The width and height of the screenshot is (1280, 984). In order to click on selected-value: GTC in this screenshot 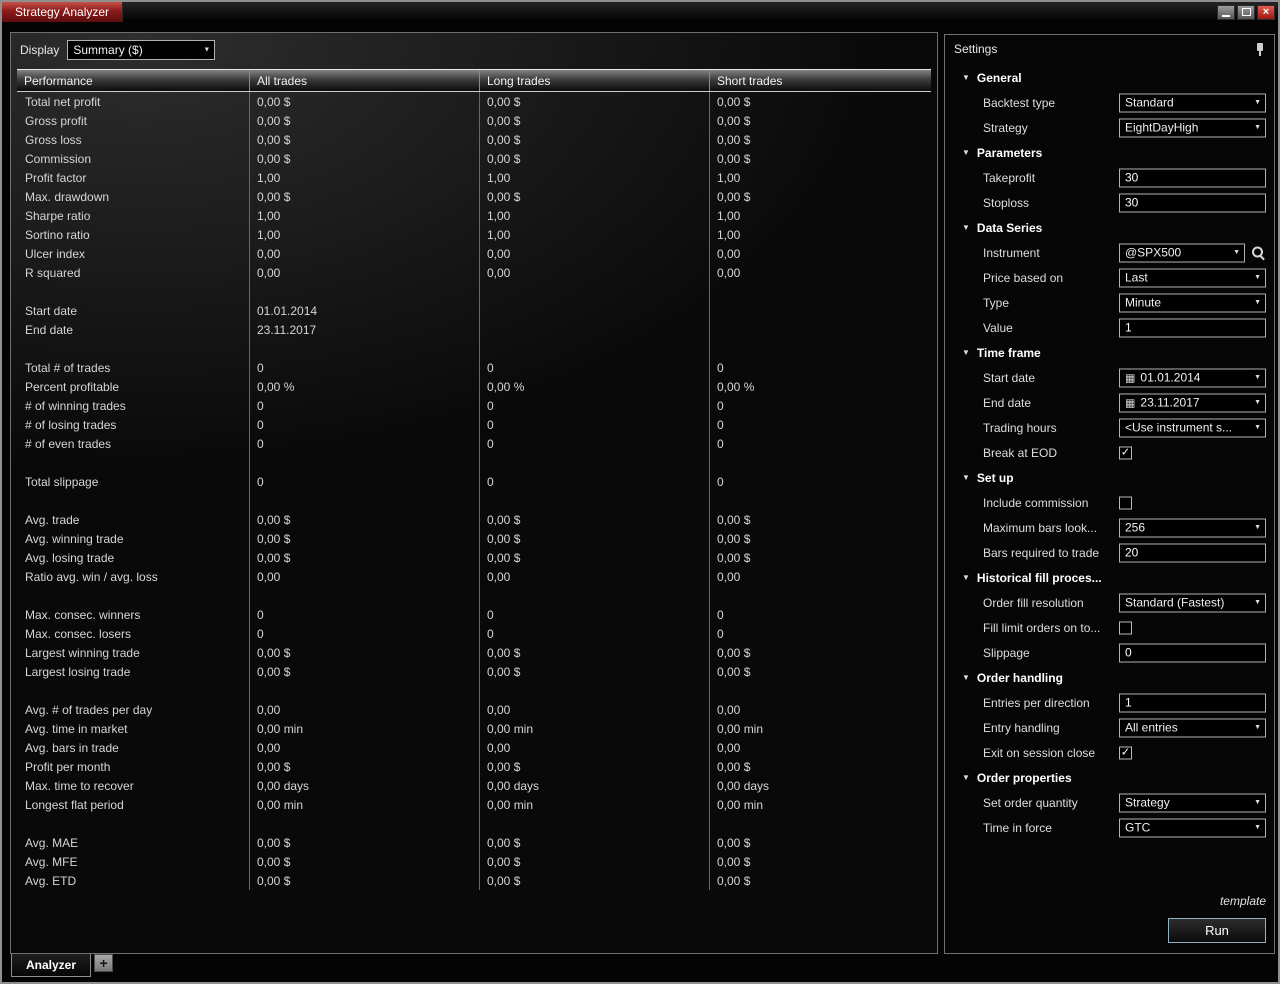, I will do `click(1138, 827)`.